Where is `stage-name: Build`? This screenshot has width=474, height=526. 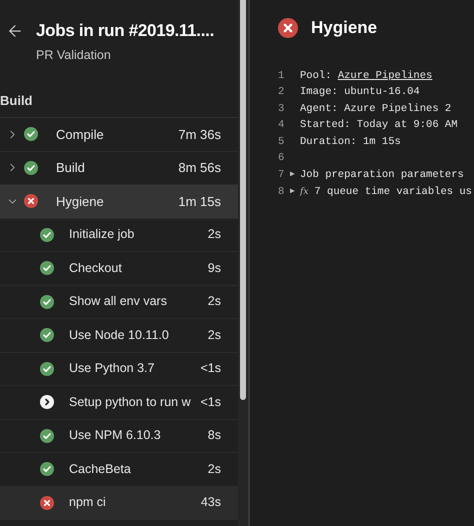 stage-name: Build is located at coordinates (16, 101).